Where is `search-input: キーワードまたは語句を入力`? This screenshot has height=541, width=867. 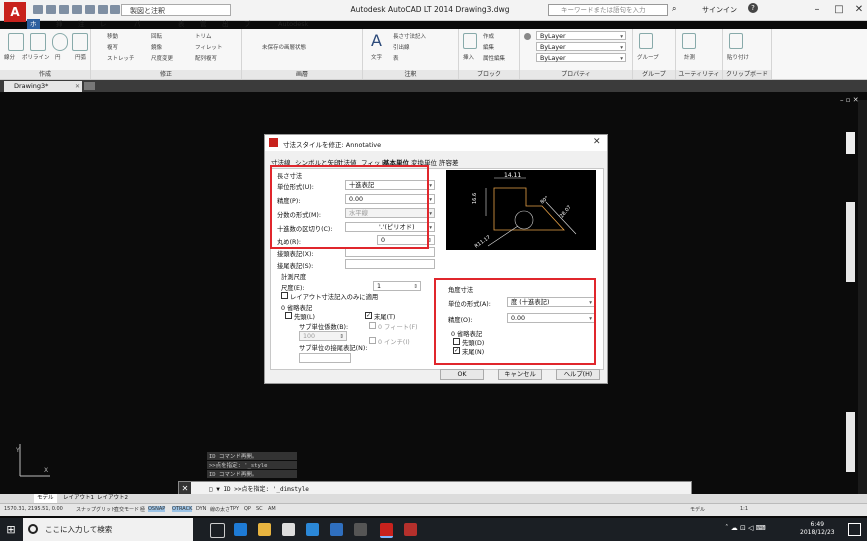 search-input: キーワードまたは語句を入力 is located at coordinates (608, 10).